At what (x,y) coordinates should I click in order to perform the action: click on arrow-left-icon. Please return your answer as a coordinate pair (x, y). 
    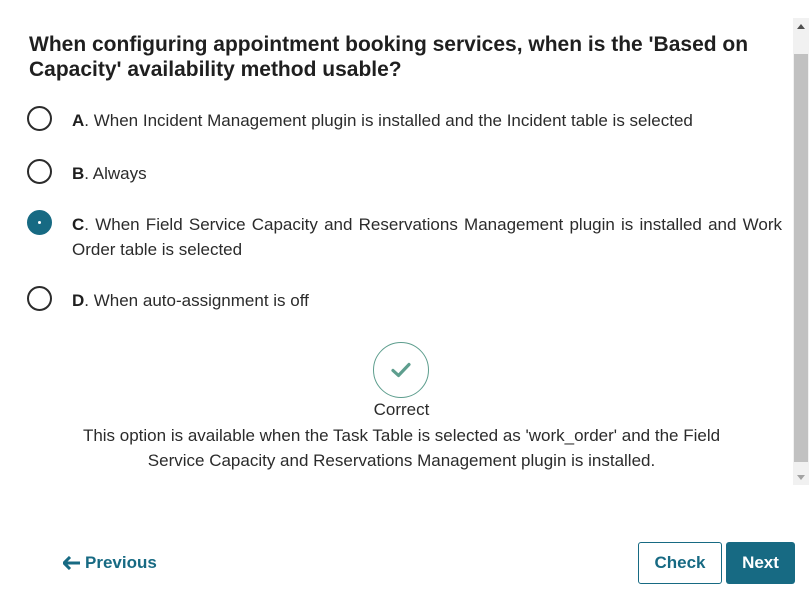
    Looking at the image, I should click on (72, 563).